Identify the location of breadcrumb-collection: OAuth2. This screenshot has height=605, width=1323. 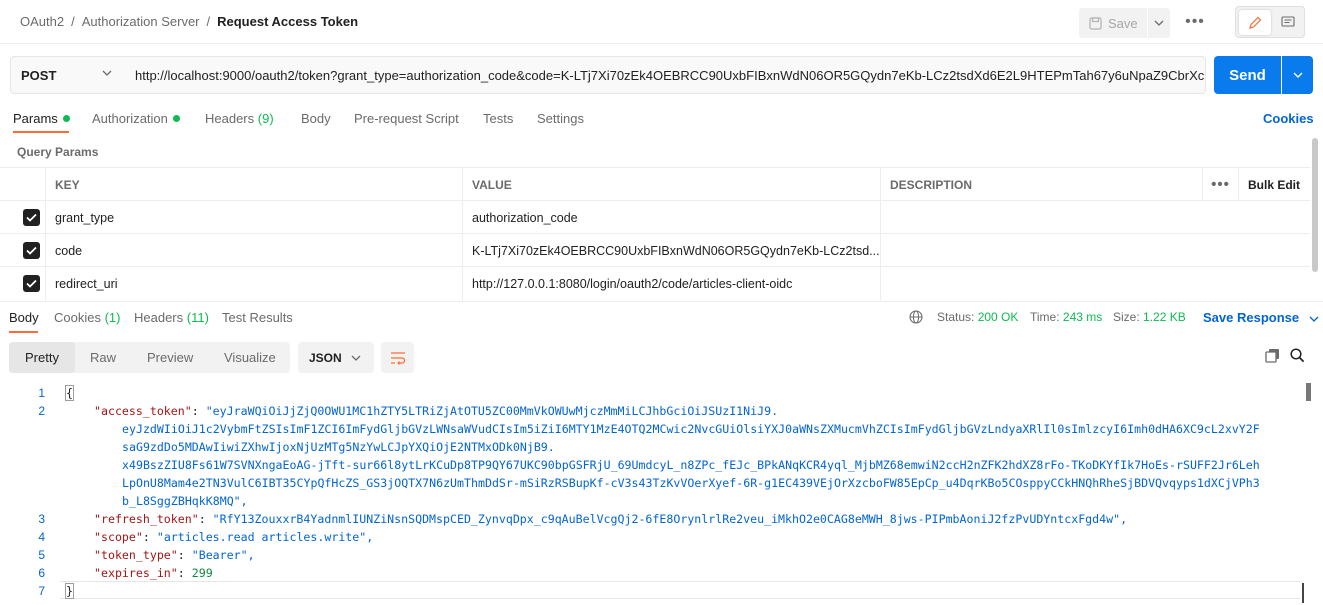
(42, 21).